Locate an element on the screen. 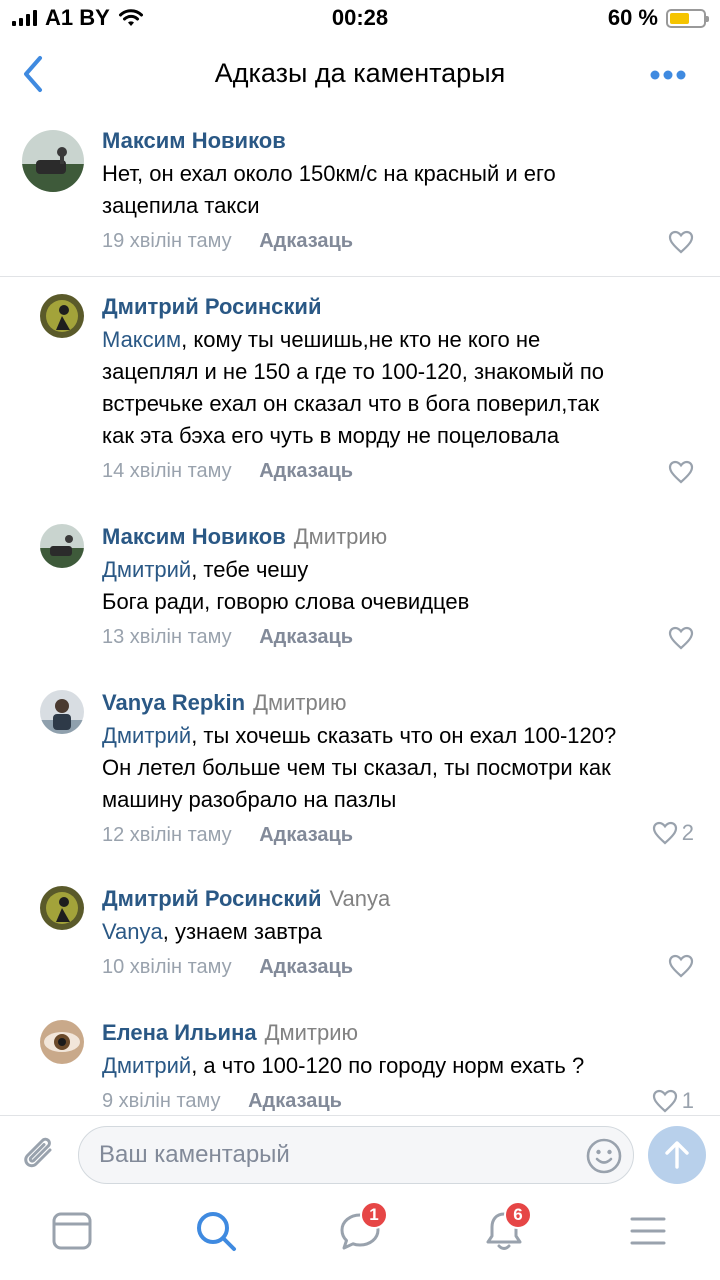 This screenshot has height=1280, width=720. arrow-up-icon is located at coordinates (677, 1155).